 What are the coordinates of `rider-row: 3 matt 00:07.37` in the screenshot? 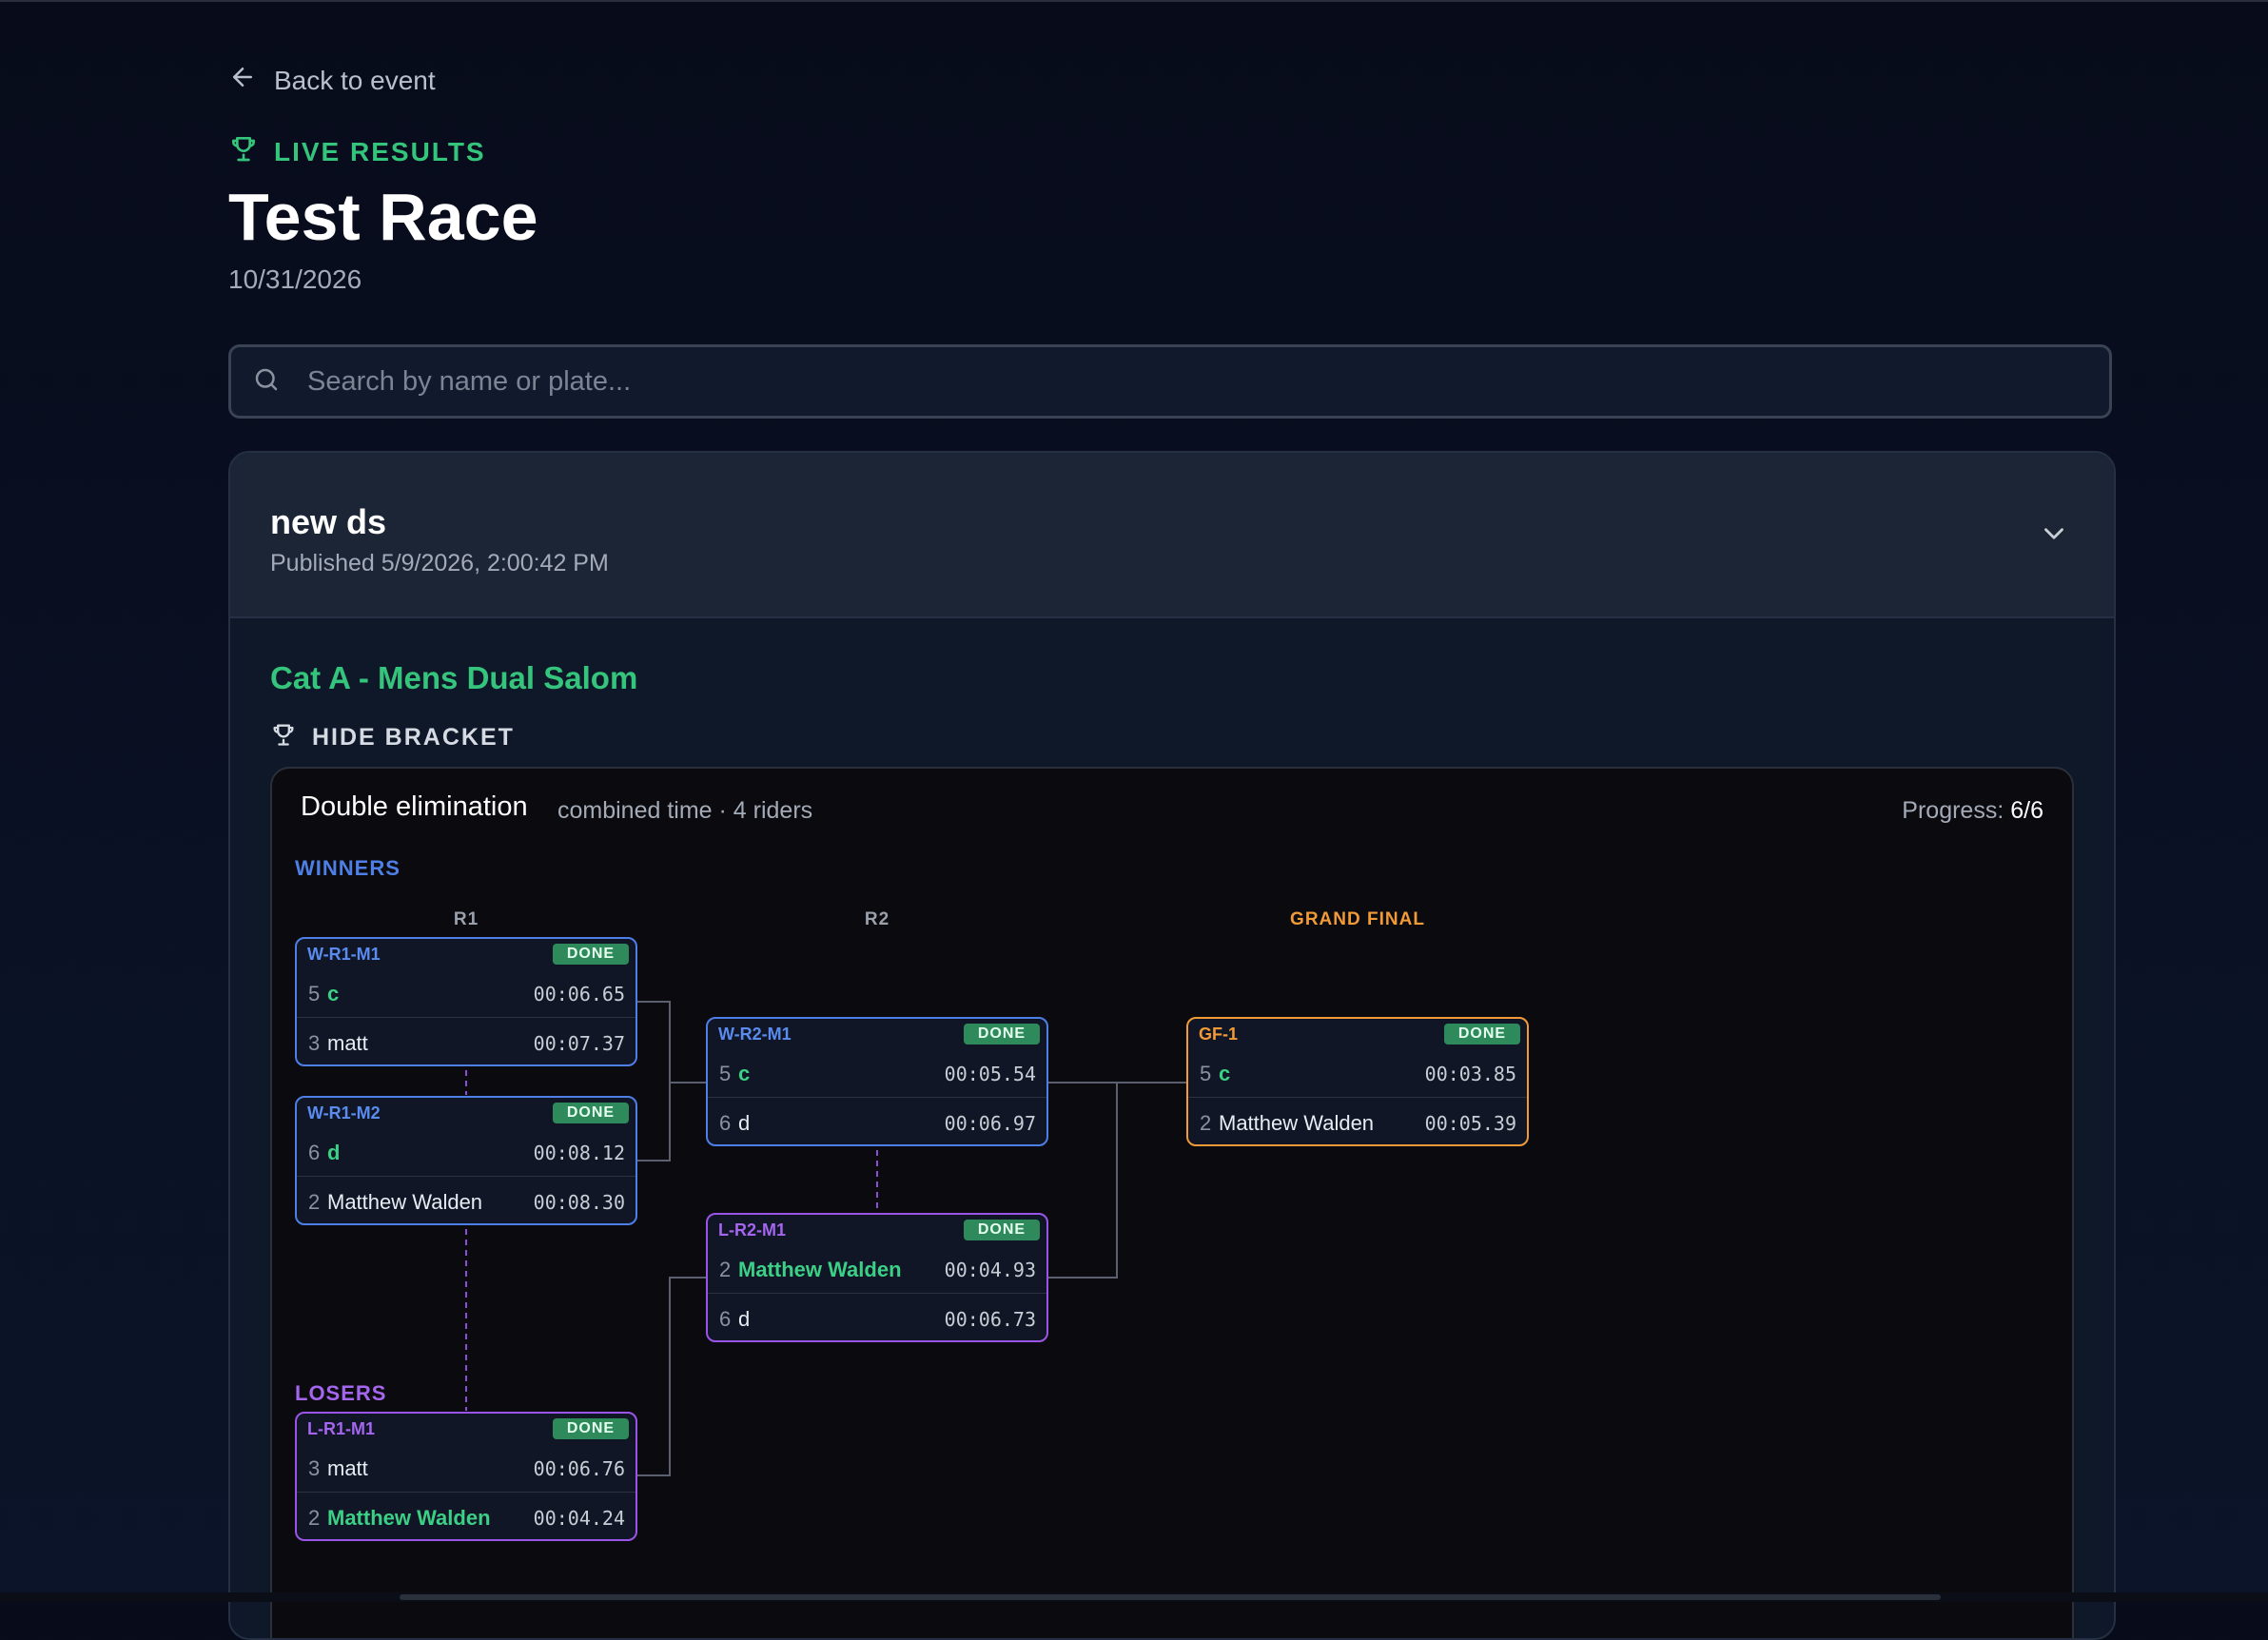 It's located at (466, 1042).